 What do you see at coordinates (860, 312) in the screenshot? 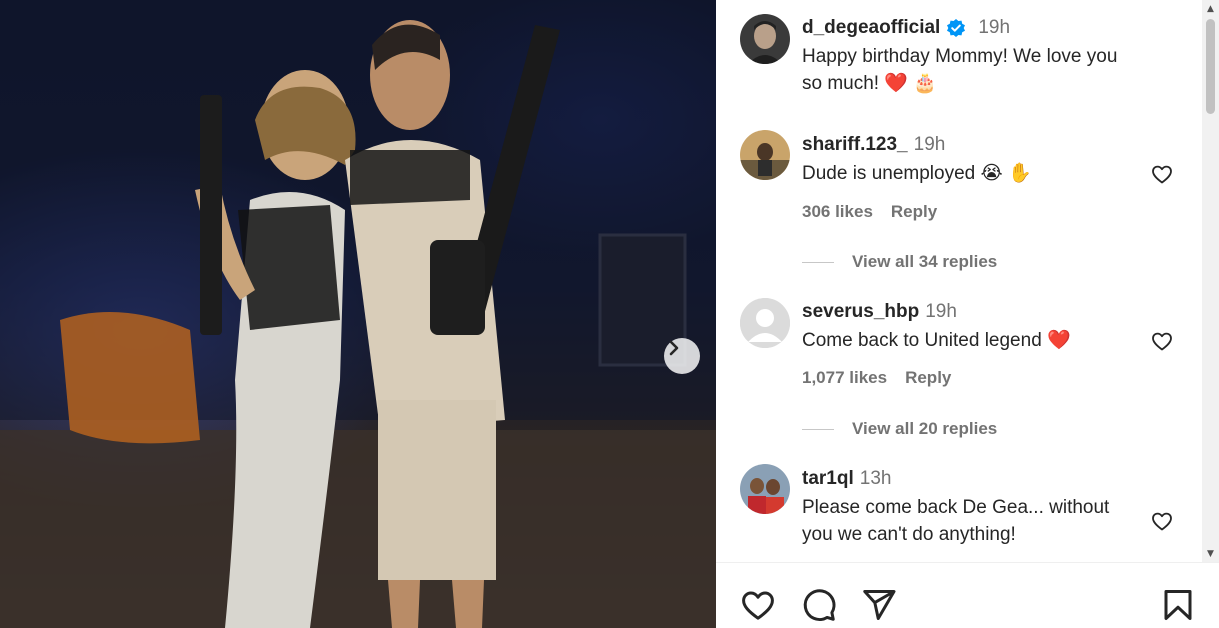
I see `comment-username: severus_hbp` at bounding box center [860, 312].